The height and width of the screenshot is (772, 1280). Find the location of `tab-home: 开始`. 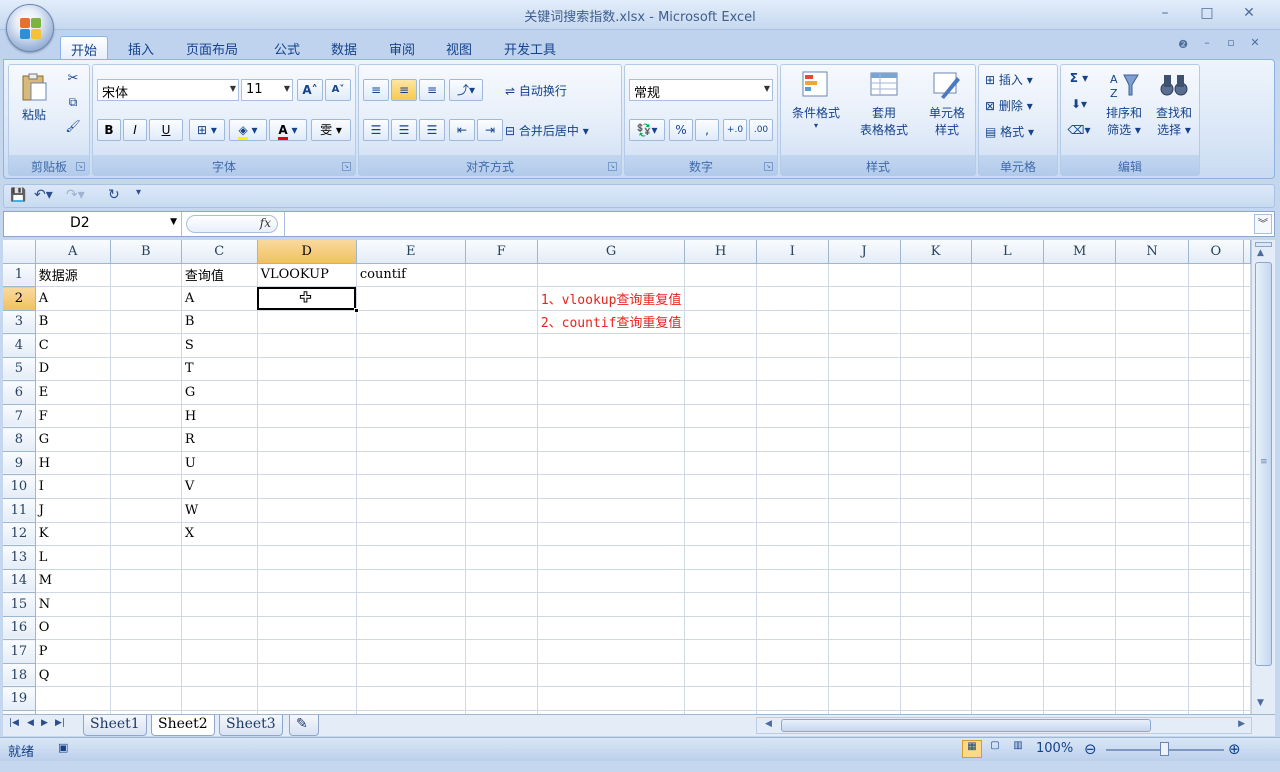

tab-home: 开始 is located at coordinates (84, 48).